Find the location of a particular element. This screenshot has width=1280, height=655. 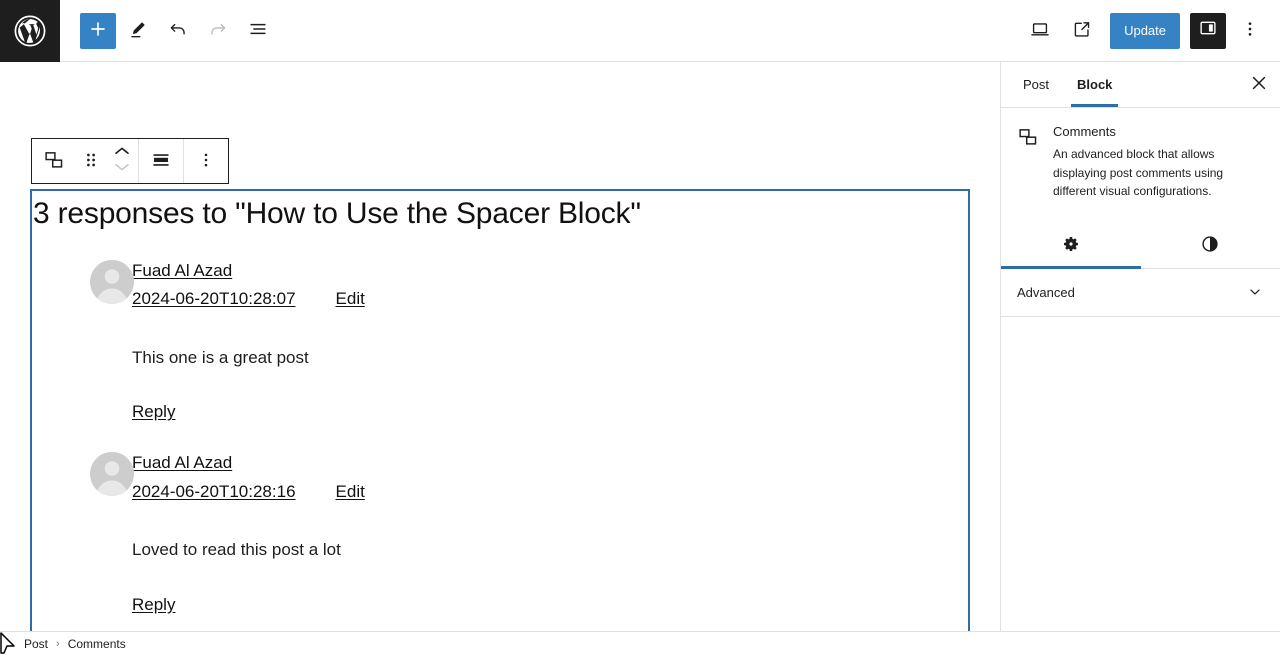

comment-meta: Fuad Al Azad 2024-06-20T10:28:07 Edit is located at coordinates (550, 285).